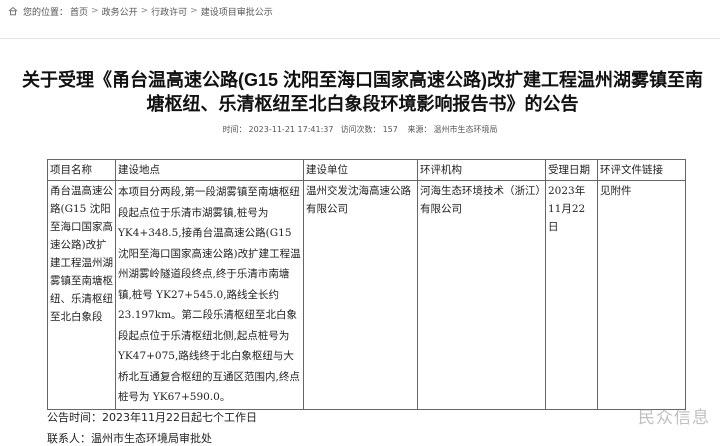 The width and height of the screenshot is (720, 446). I want to click on breadcrumb-prefix: 您的位置：, so click(46, 12).